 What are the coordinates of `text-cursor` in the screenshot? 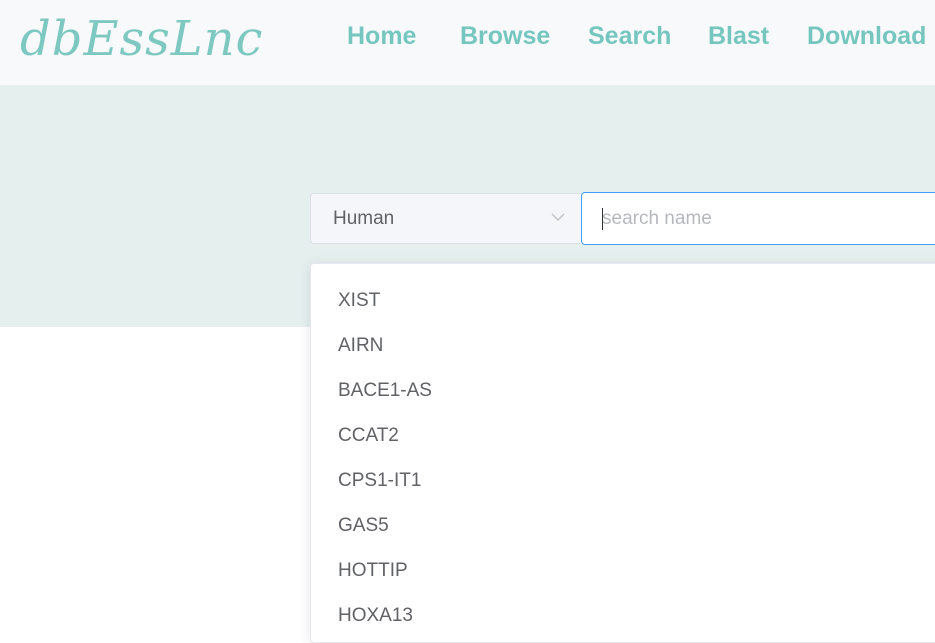 It's located at (602, 219).